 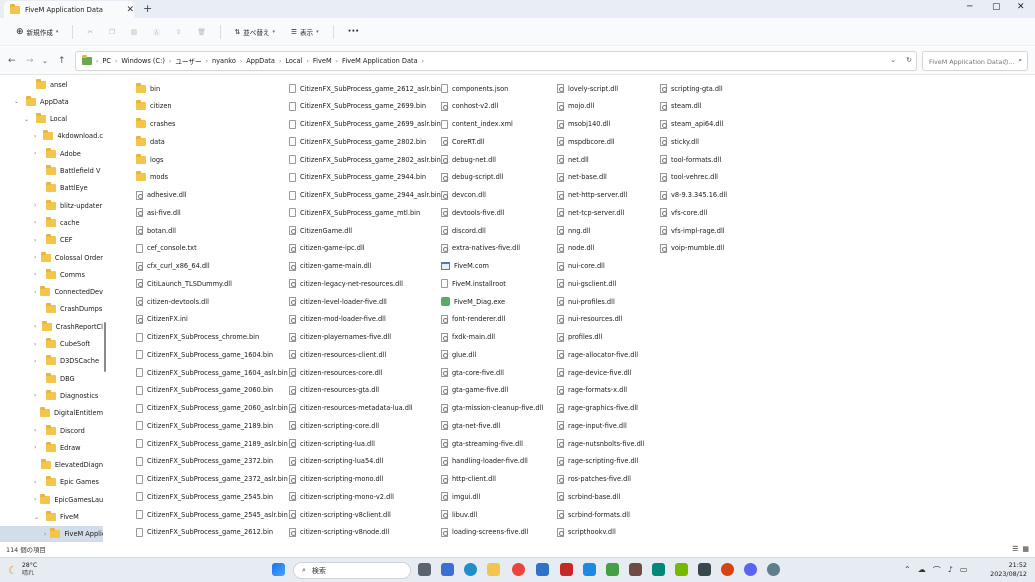 I want to click on close-button: ✕, so click(x=1021, y=7).